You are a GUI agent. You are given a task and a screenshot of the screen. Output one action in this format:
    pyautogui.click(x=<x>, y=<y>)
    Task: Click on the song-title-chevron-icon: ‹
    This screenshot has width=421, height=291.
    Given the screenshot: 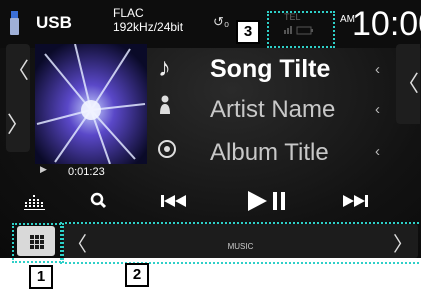 What is the action you would take?
    pyautogui.click(x=377, y=69)
    